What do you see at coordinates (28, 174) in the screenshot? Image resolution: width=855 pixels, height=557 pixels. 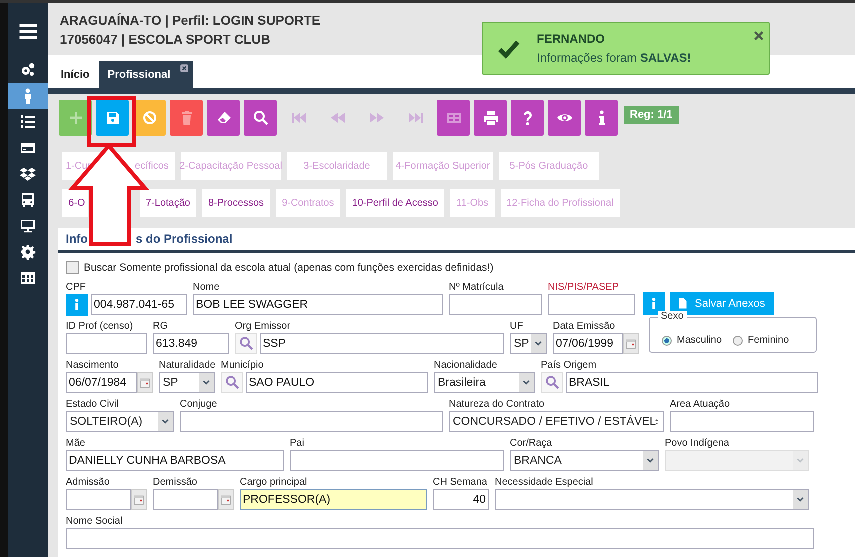 I see `boxes-icon` at bounding box center [28, 174].